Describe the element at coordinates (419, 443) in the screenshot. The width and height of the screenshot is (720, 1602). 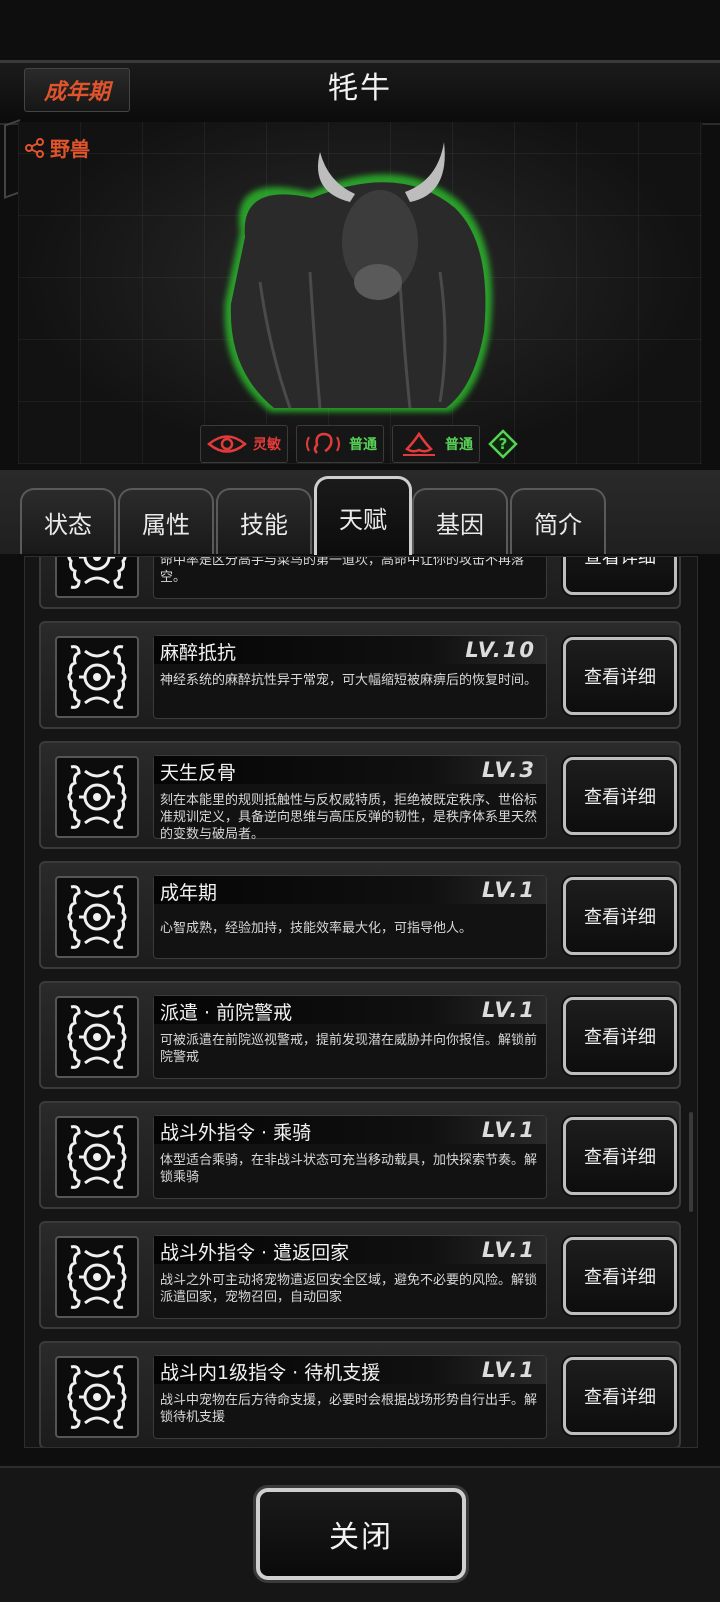
I see `nose-icon` at that location.